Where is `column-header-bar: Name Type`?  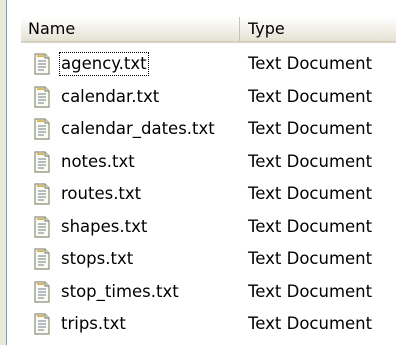 column-header-bar: Name Type is located at coordinates (208, 30).